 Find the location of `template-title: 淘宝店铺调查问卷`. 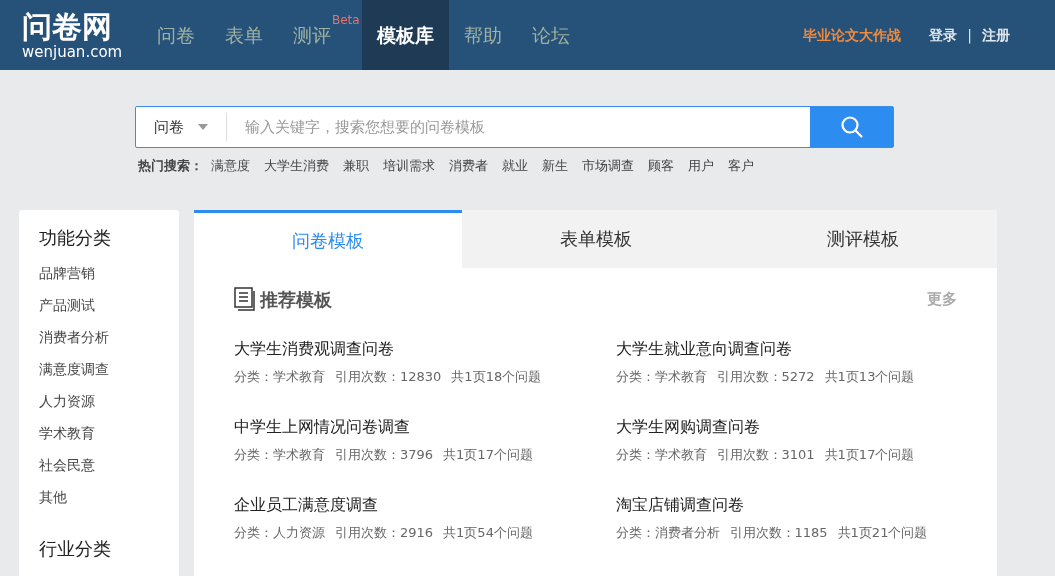

template-title: 淘宝店铺调查问卷 is located at coordinates (786, 504).